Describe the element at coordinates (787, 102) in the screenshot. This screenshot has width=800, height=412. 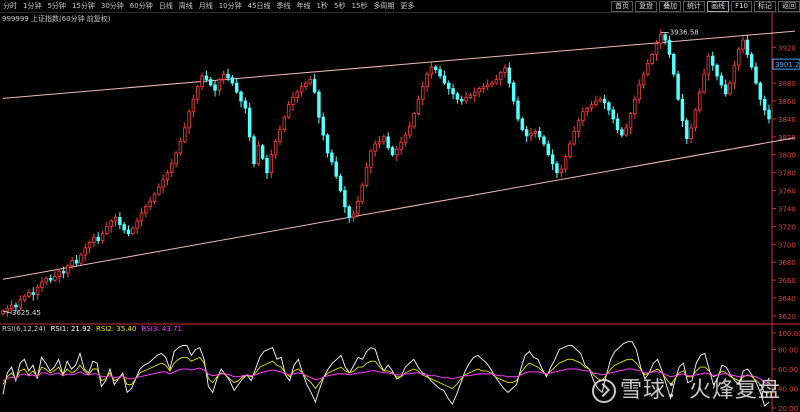
I see `price-tick-label-12: 3860` at that location.